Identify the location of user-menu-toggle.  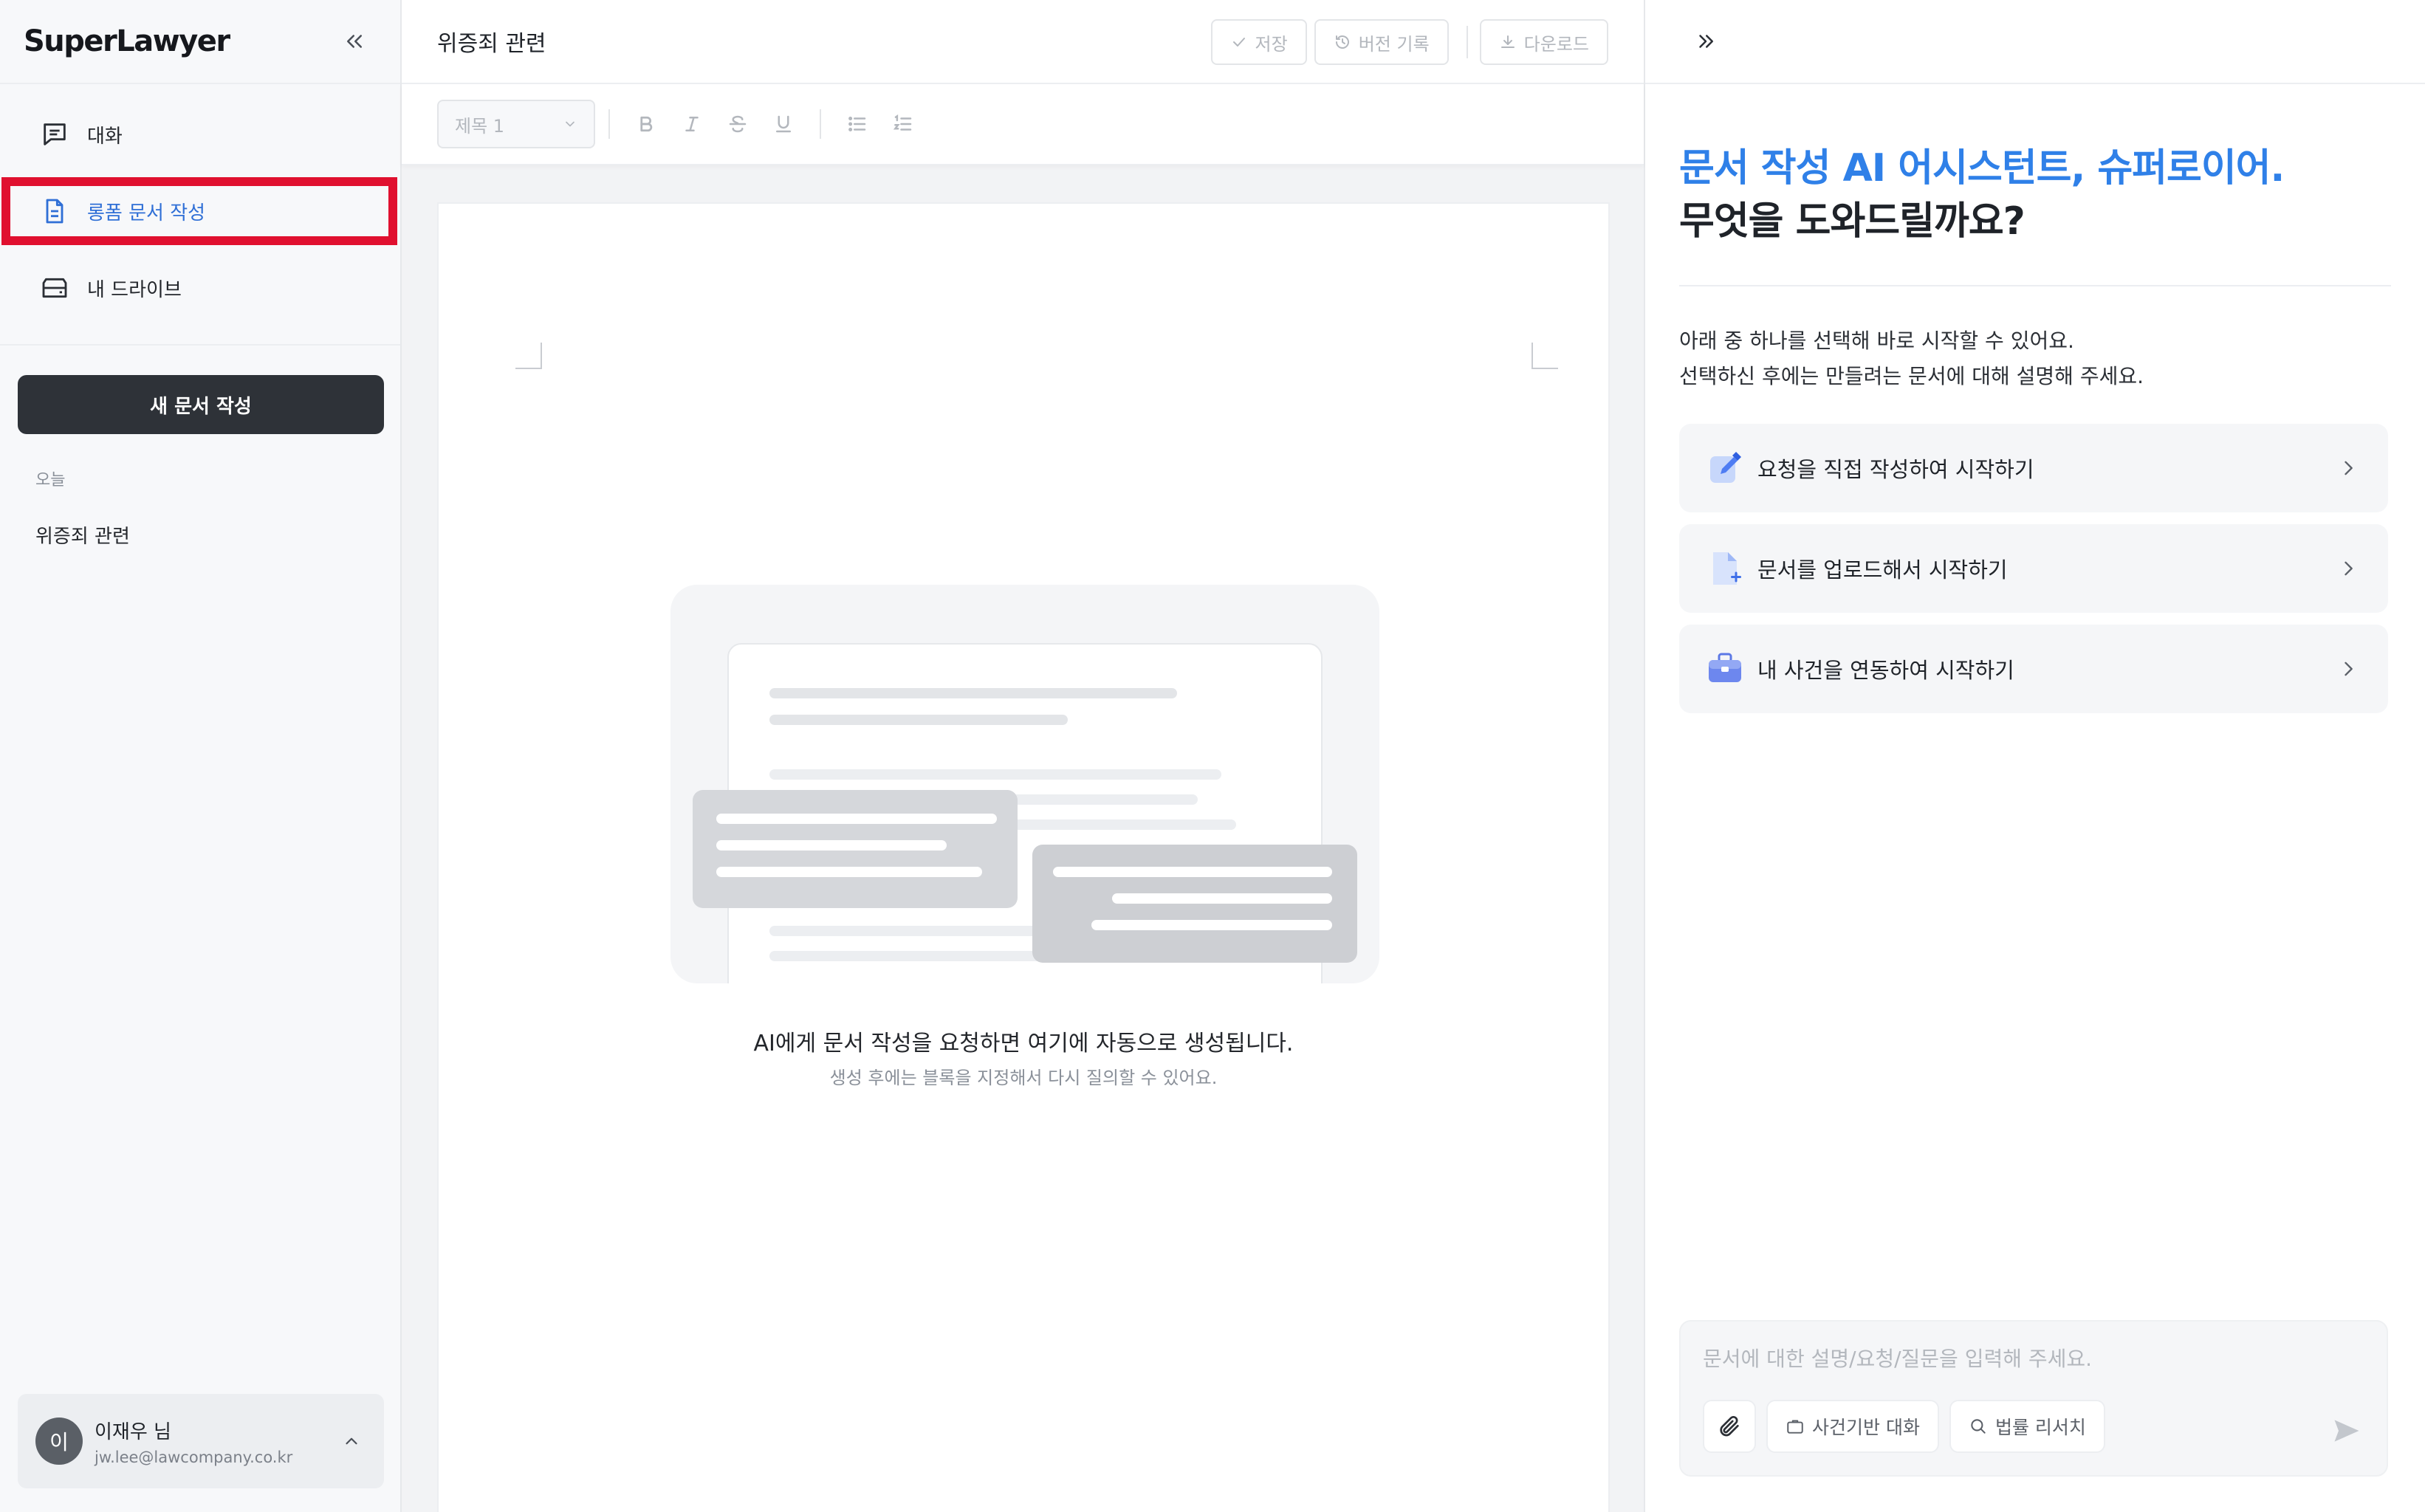
(351, 1441).